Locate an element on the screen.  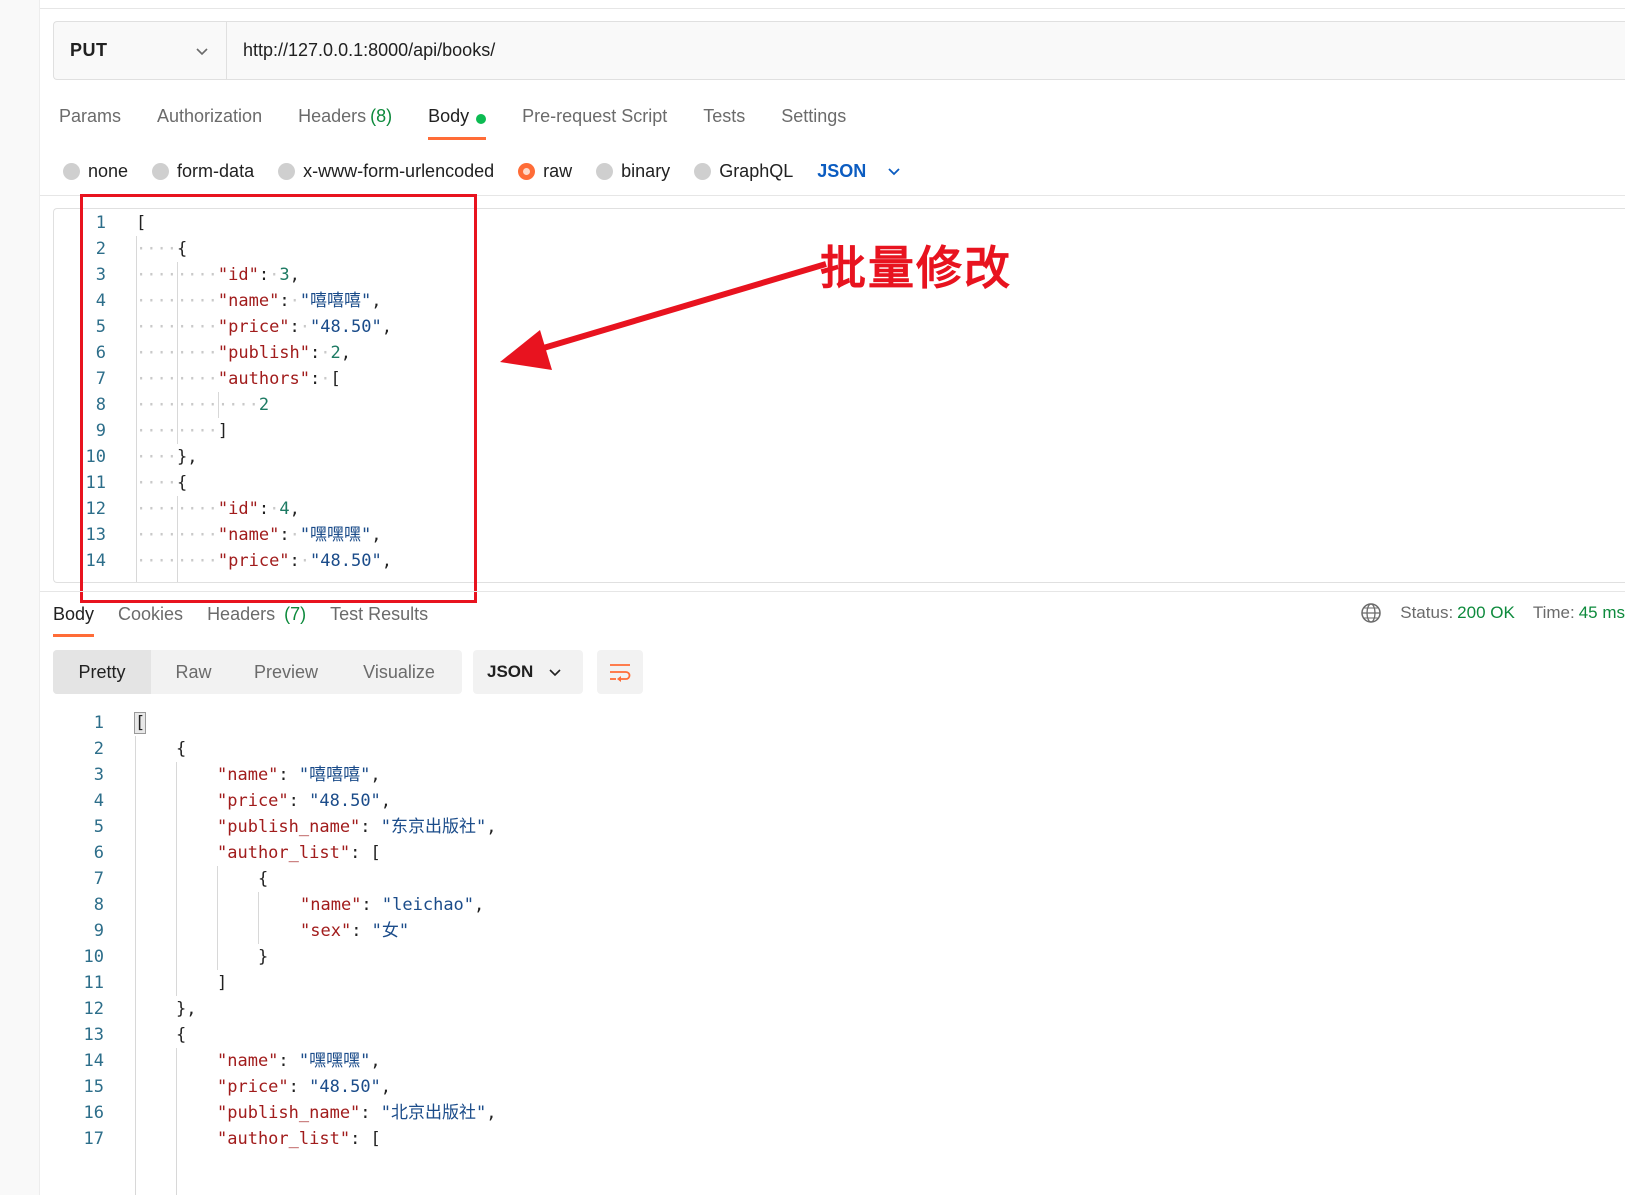
code-line: ] is located at coordinates (222, 983).